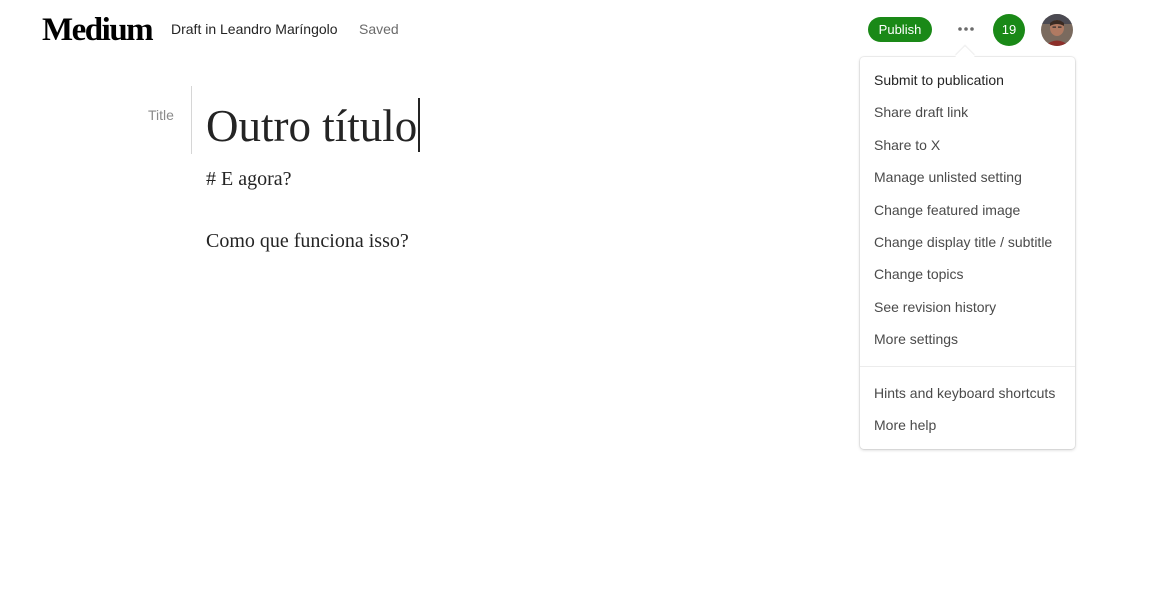  I want to click on title-text: Outro título, so click(312, 126).